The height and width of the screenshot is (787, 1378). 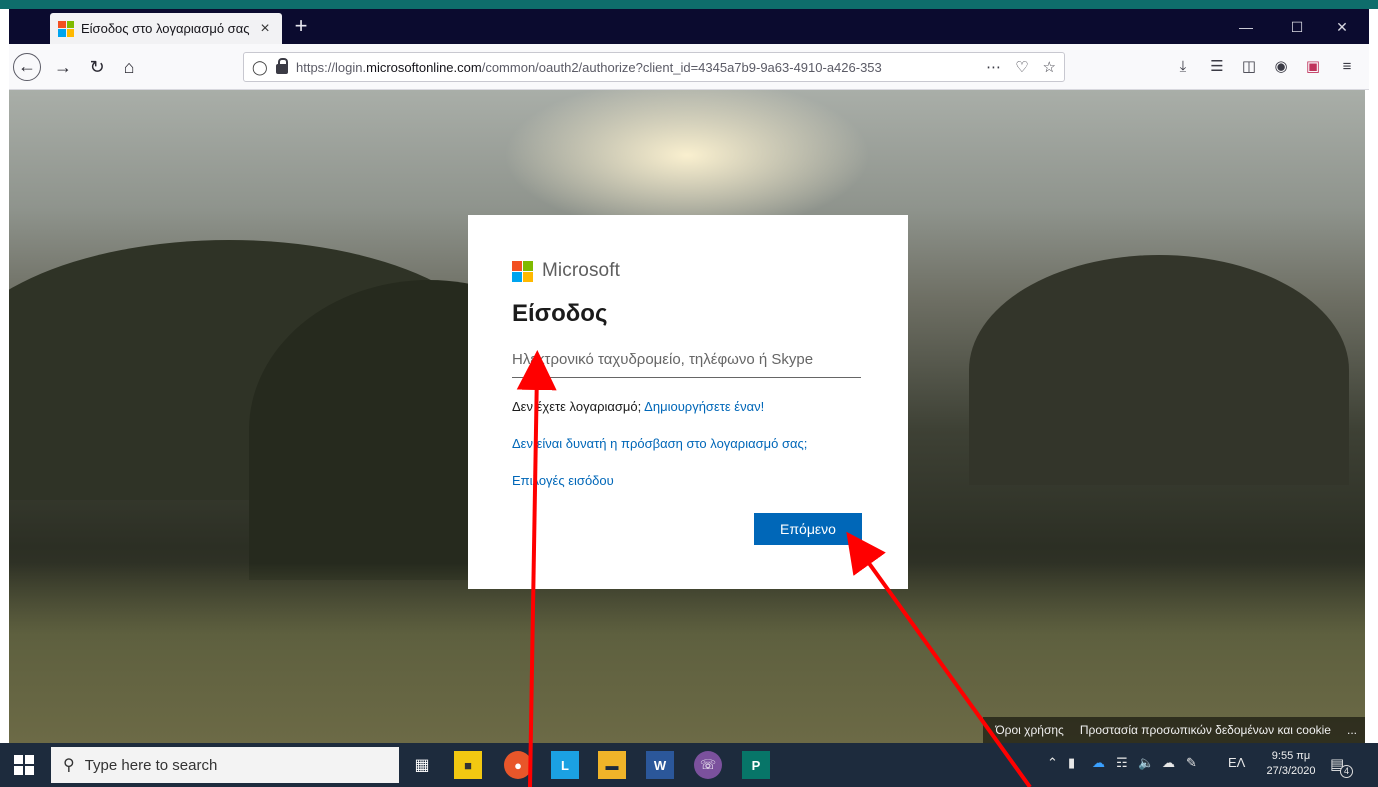 What do you see at coordinates (27, 67) in the screenshot?
I see `back-arrow-icon: ←` at bounding box center [27, 67].